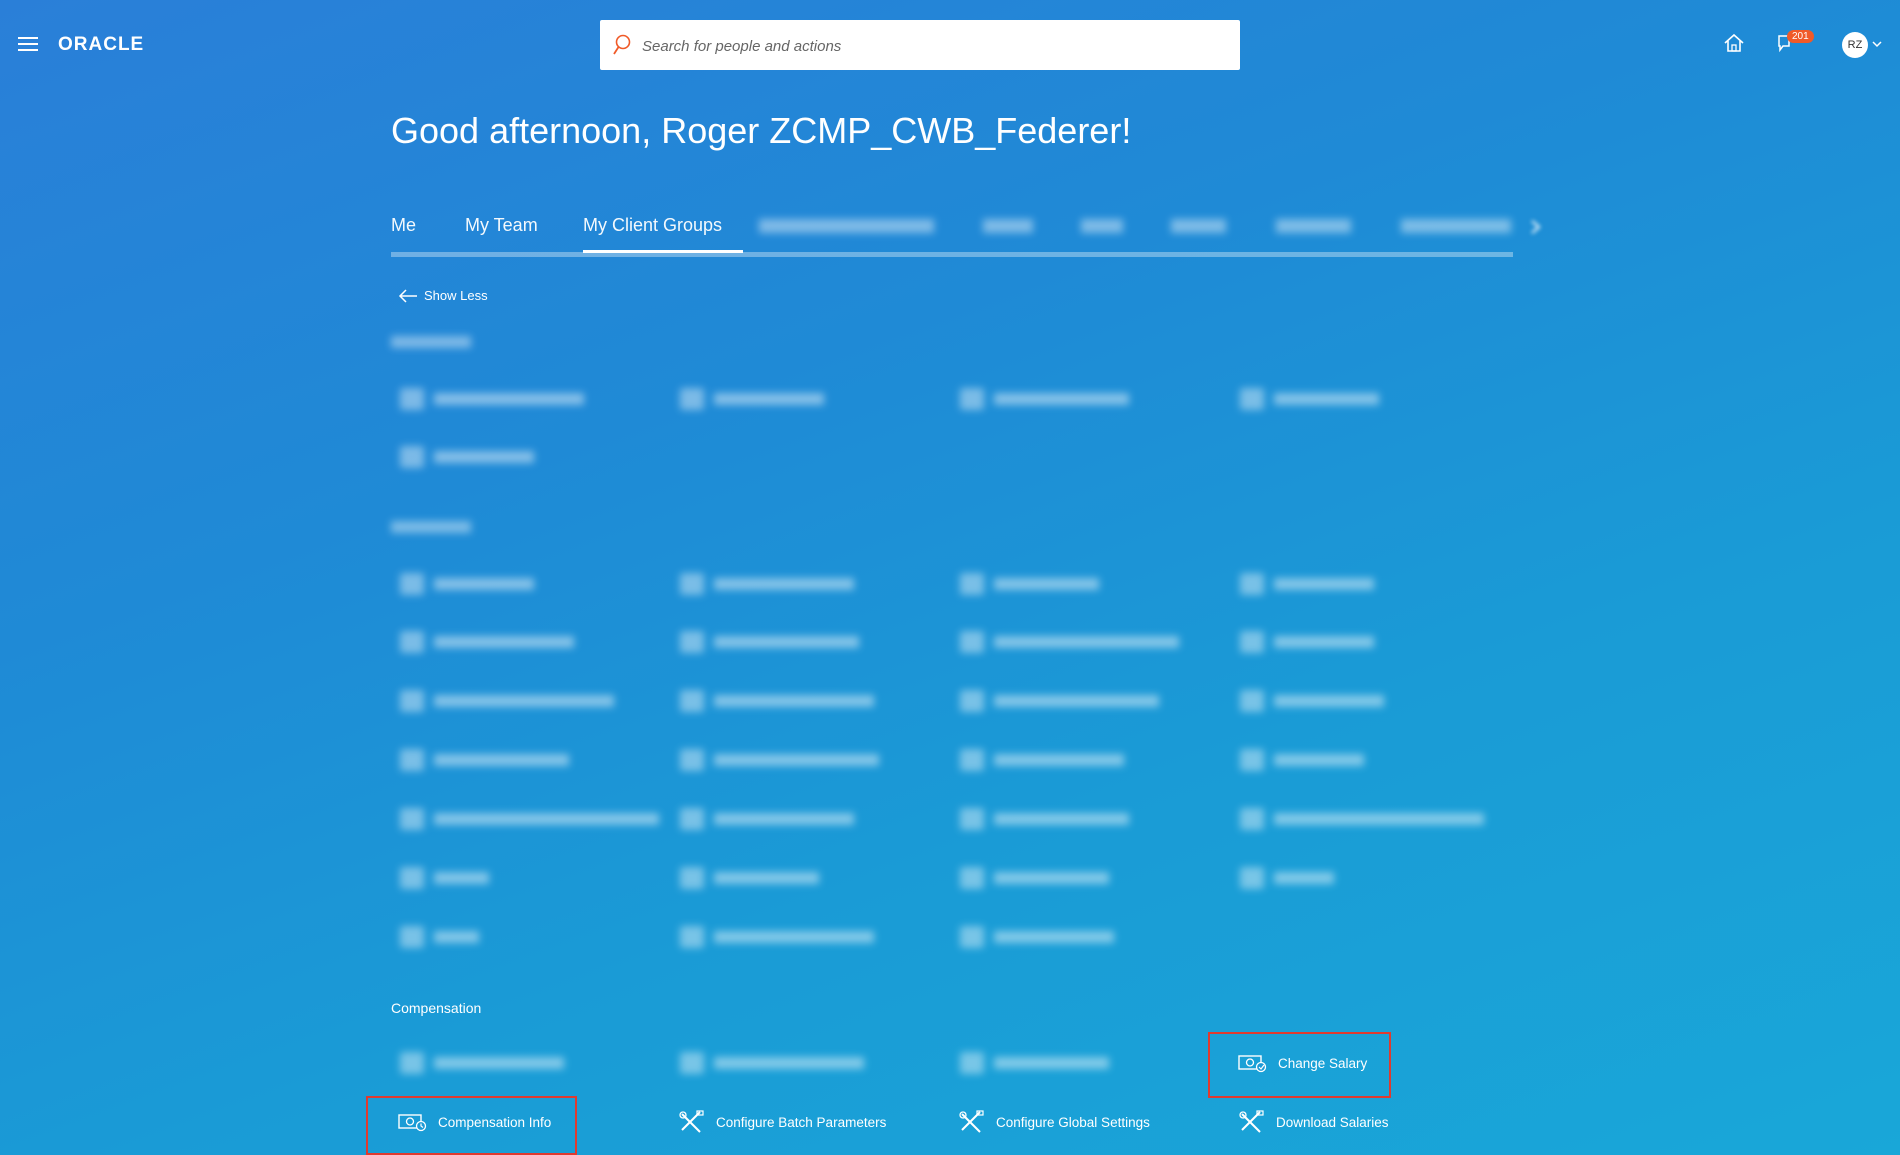  I want to click on global-header: ORACLE 201 RZ, so click(950, 45).